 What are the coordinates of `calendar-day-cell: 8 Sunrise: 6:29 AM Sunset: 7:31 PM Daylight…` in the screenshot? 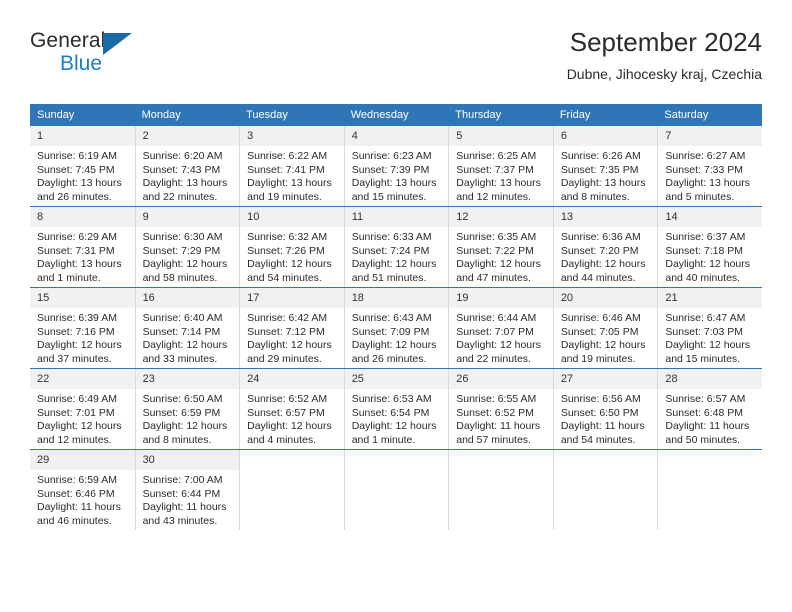 It's located at (82, 247).